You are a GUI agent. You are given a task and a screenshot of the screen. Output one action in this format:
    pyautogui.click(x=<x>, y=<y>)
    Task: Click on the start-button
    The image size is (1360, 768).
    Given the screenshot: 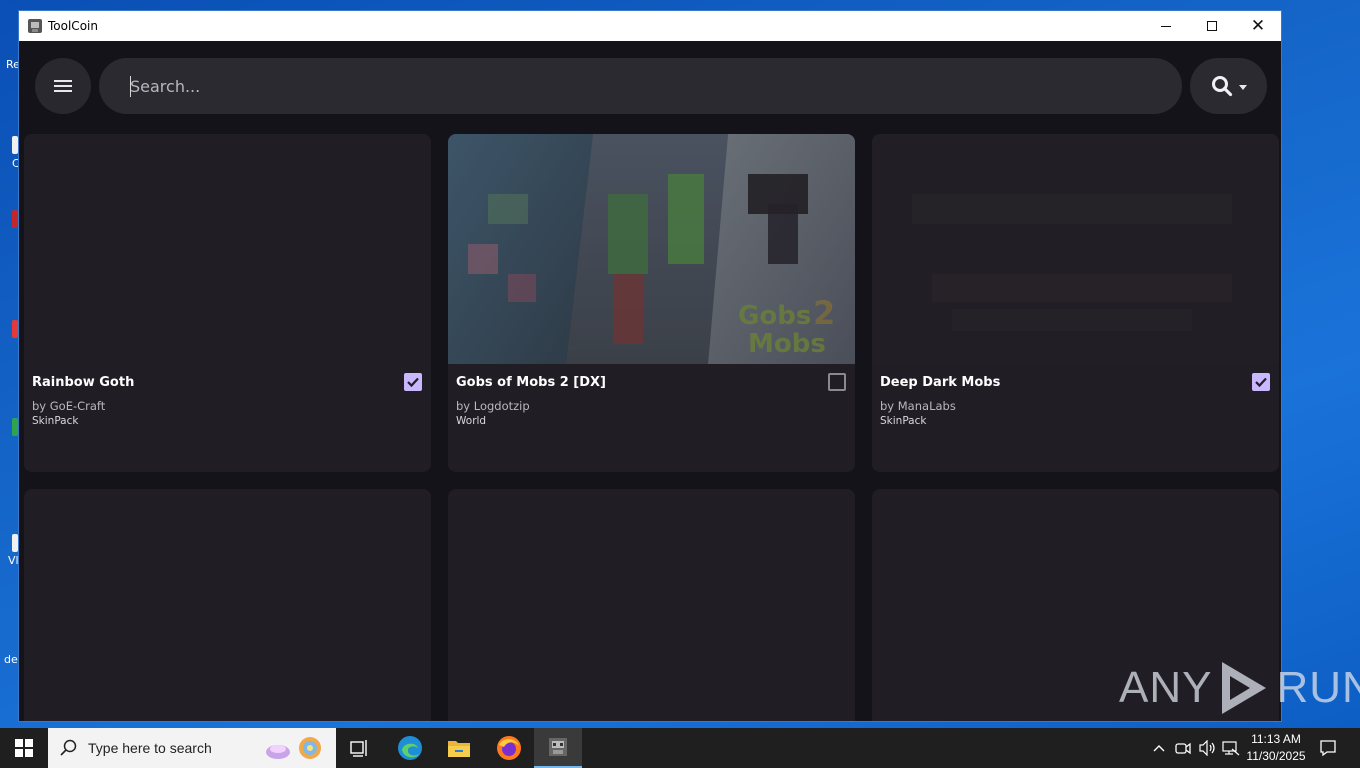 What is the action you would take?
    pyautogui.click(x=24, y=748)
    